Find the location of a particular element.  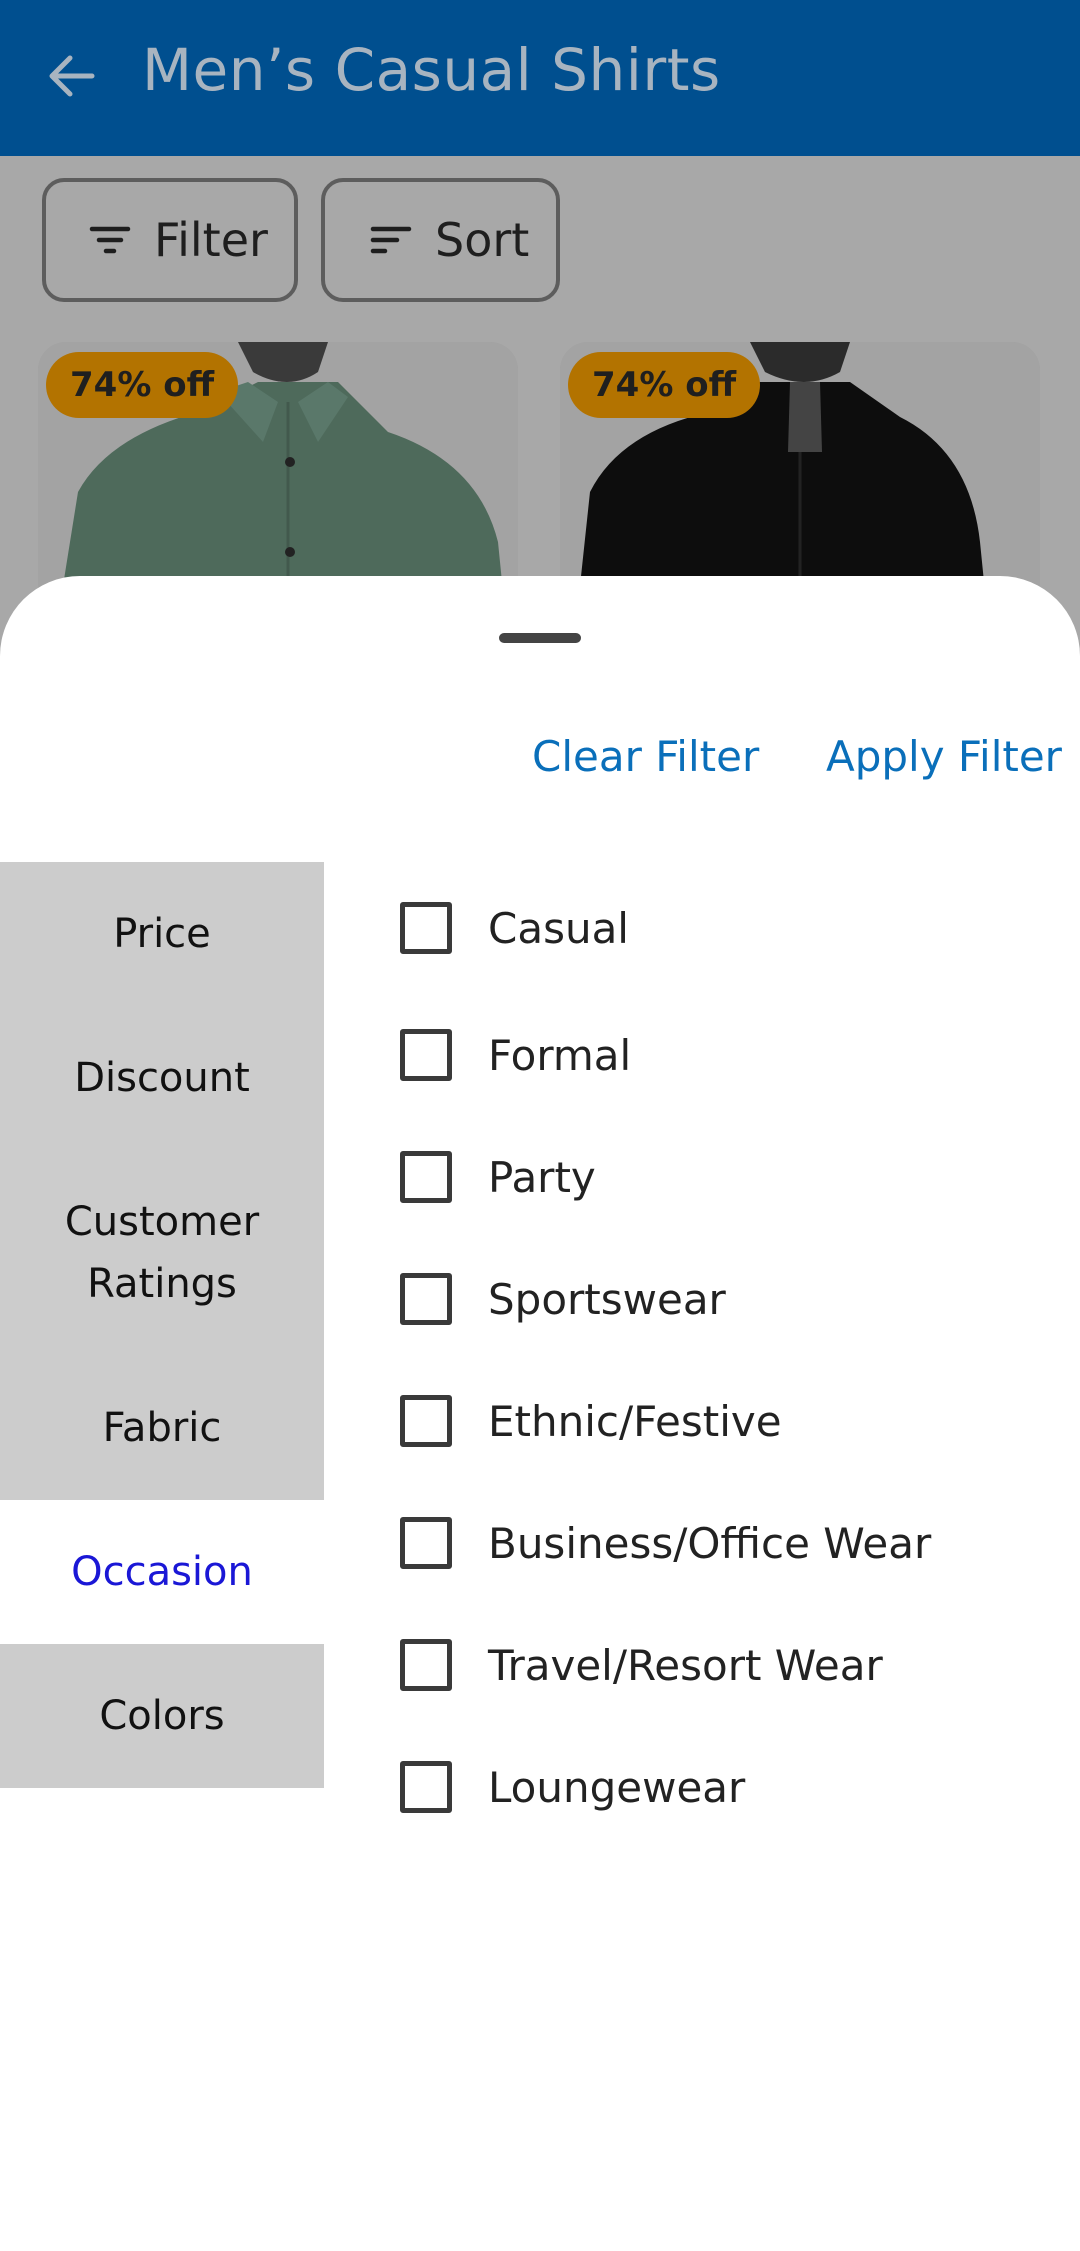

back-button is located at coordinates (72, 76).